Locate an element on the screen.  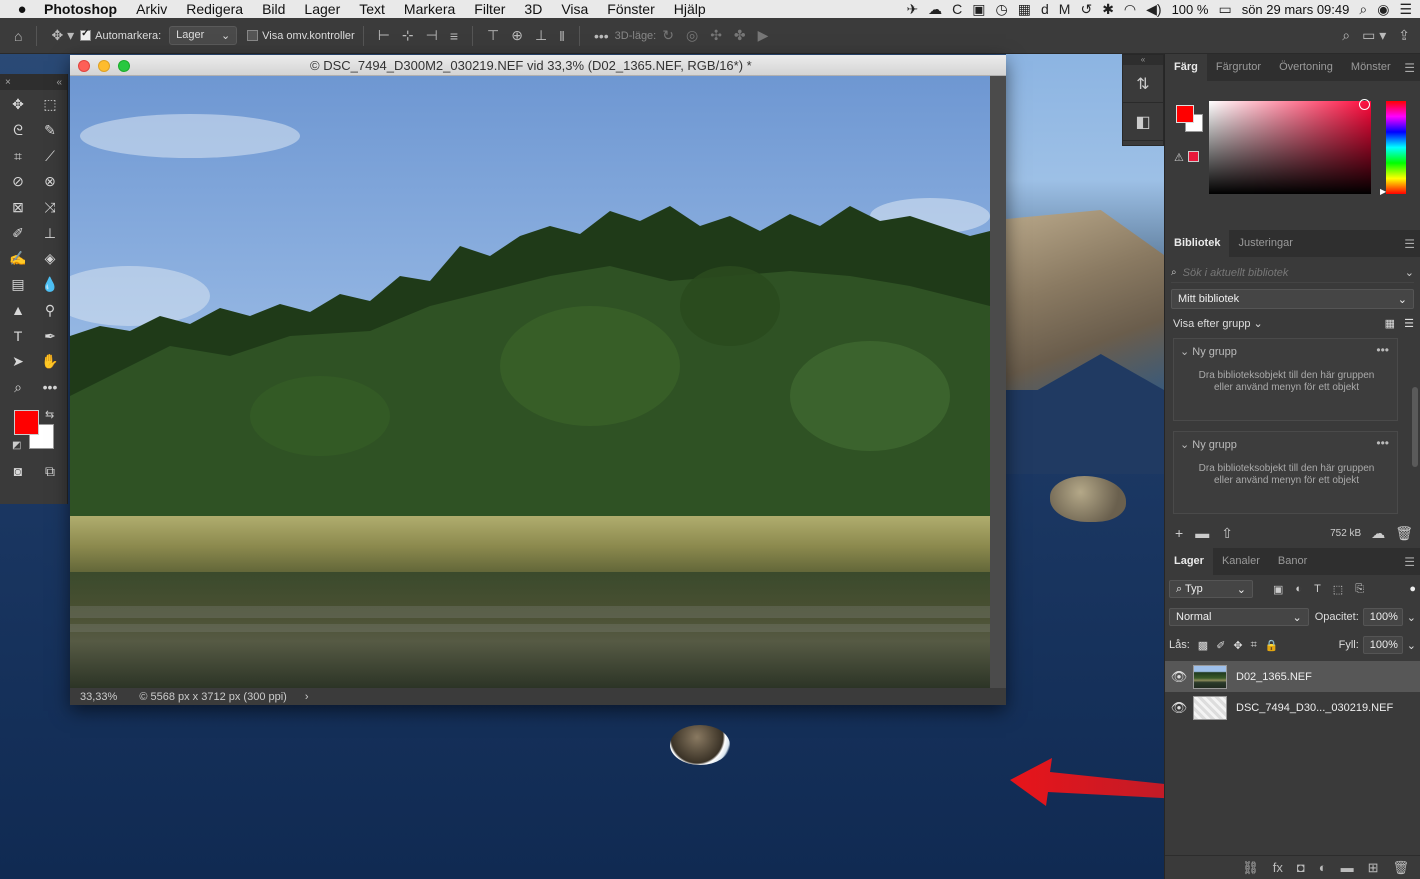
zoom-level: 33,33% is located at coordinates (98, 697).